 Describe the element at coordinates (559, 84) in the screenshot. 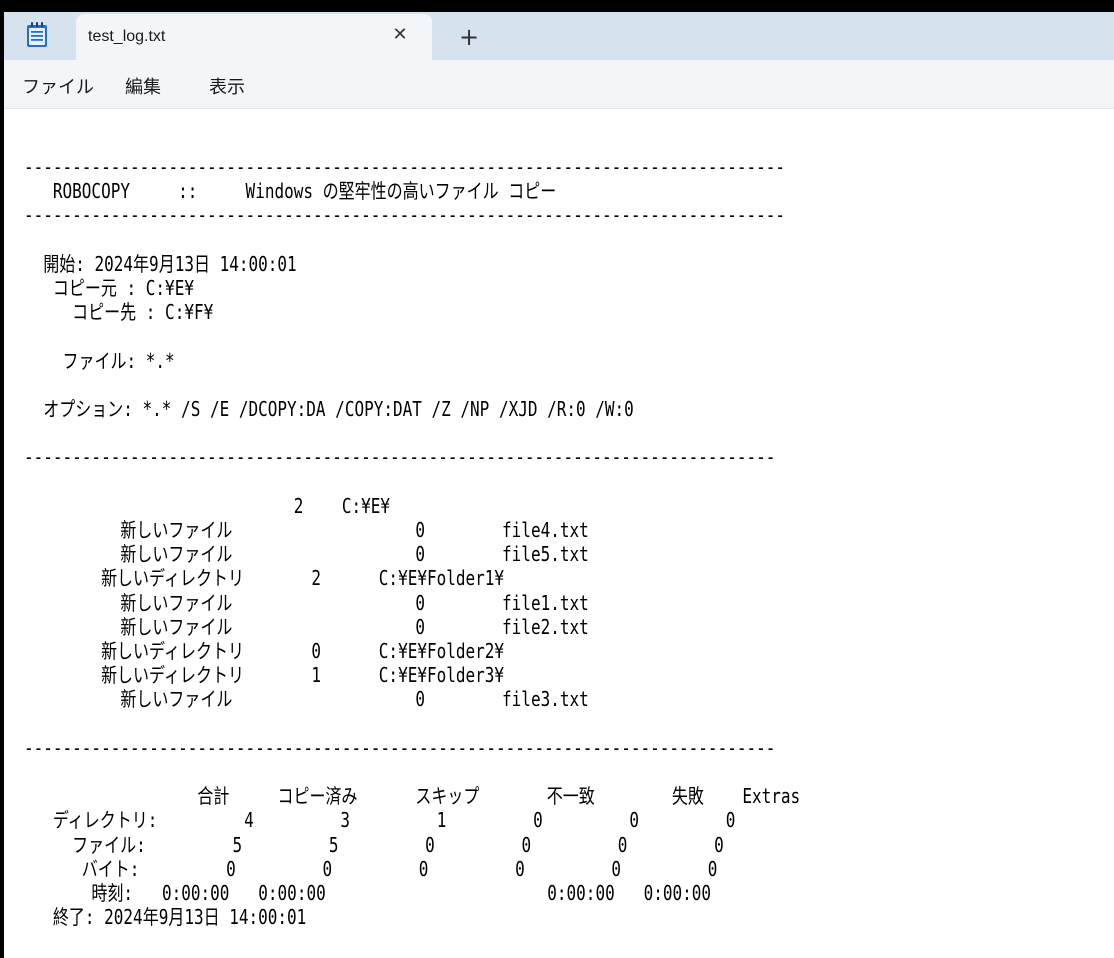

I see `menu-bar: ファイル 編集 表示` at that location.